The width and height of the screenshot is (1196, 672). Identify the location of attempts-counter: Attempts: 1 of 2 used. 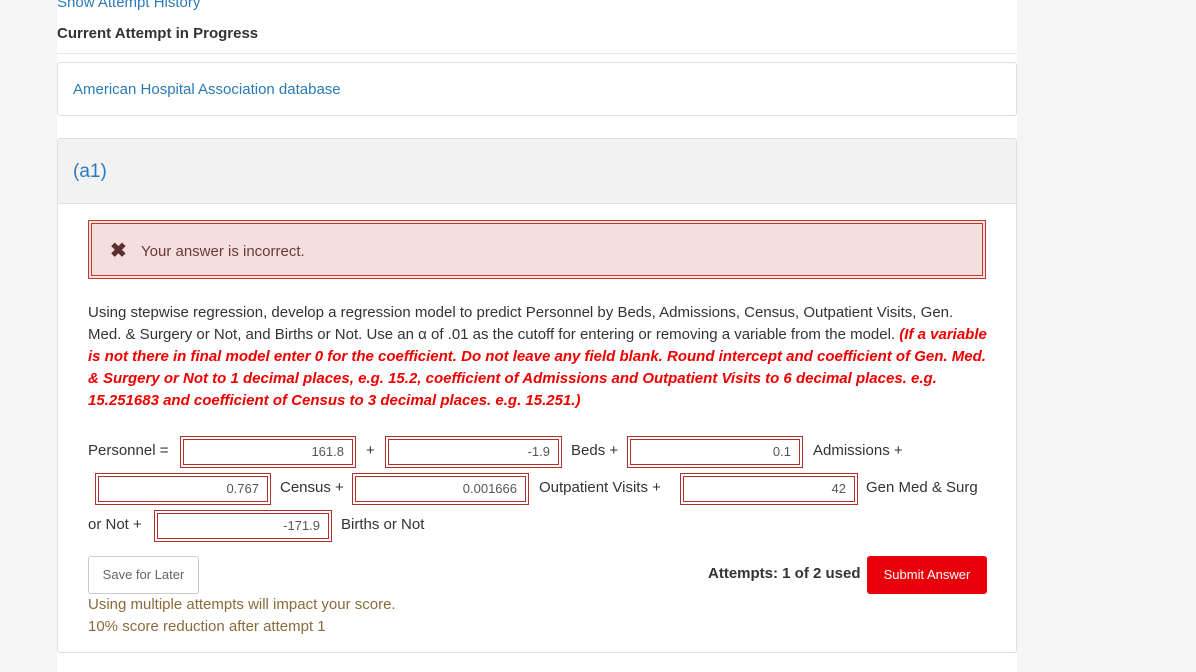
(784, 573).